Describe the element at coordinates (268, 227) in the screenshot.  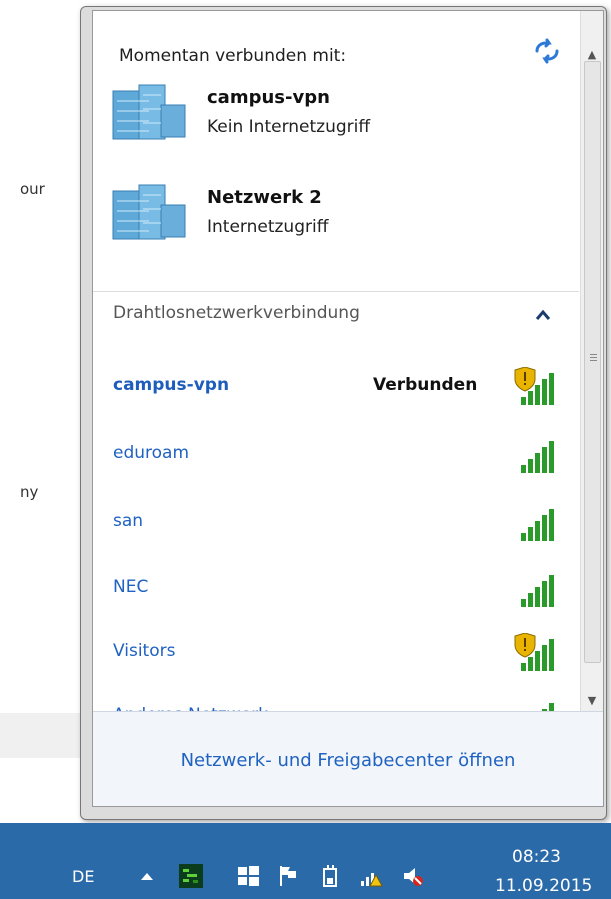
I see `connected-network-status: Internetzugriff` at that location.